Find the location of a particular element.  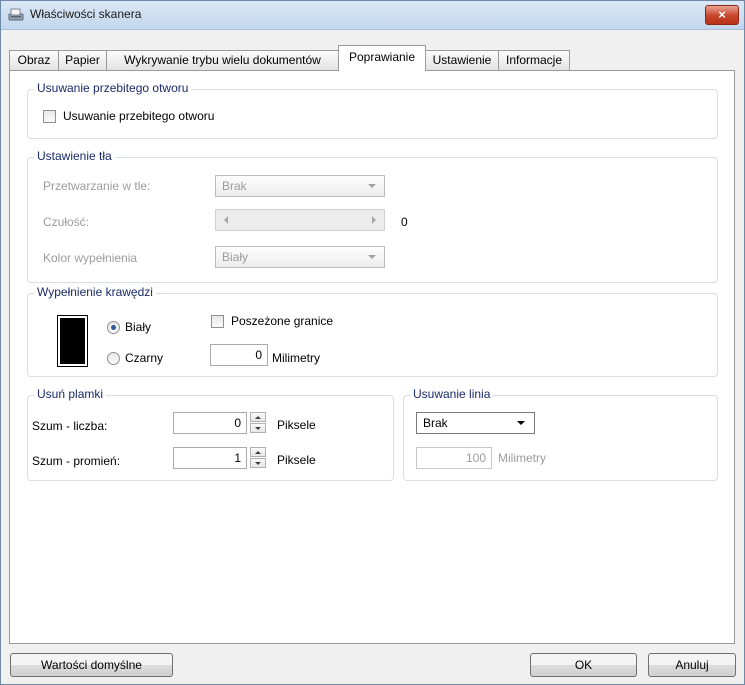

edge-black-label: Czarny is located at coordinates (144, 358).